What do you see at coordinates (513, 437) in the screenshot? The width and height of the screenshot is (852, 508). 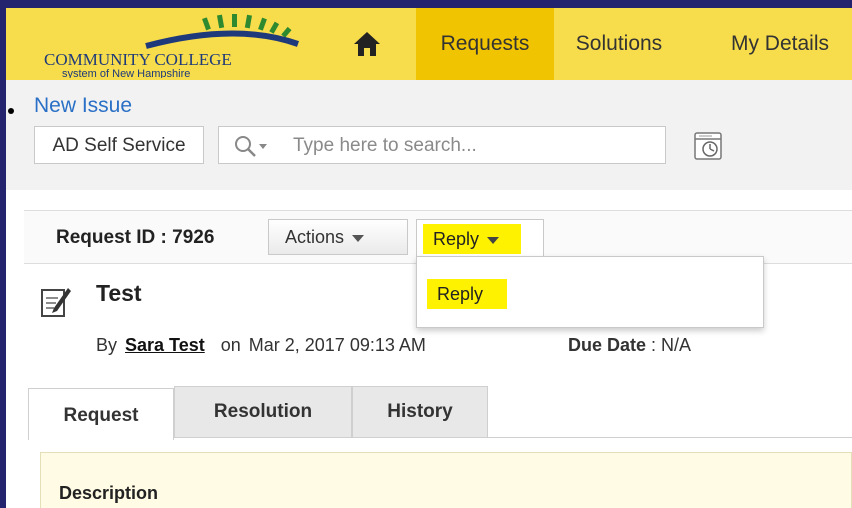 I see `tab-divider` at bounding box center [513, 437].